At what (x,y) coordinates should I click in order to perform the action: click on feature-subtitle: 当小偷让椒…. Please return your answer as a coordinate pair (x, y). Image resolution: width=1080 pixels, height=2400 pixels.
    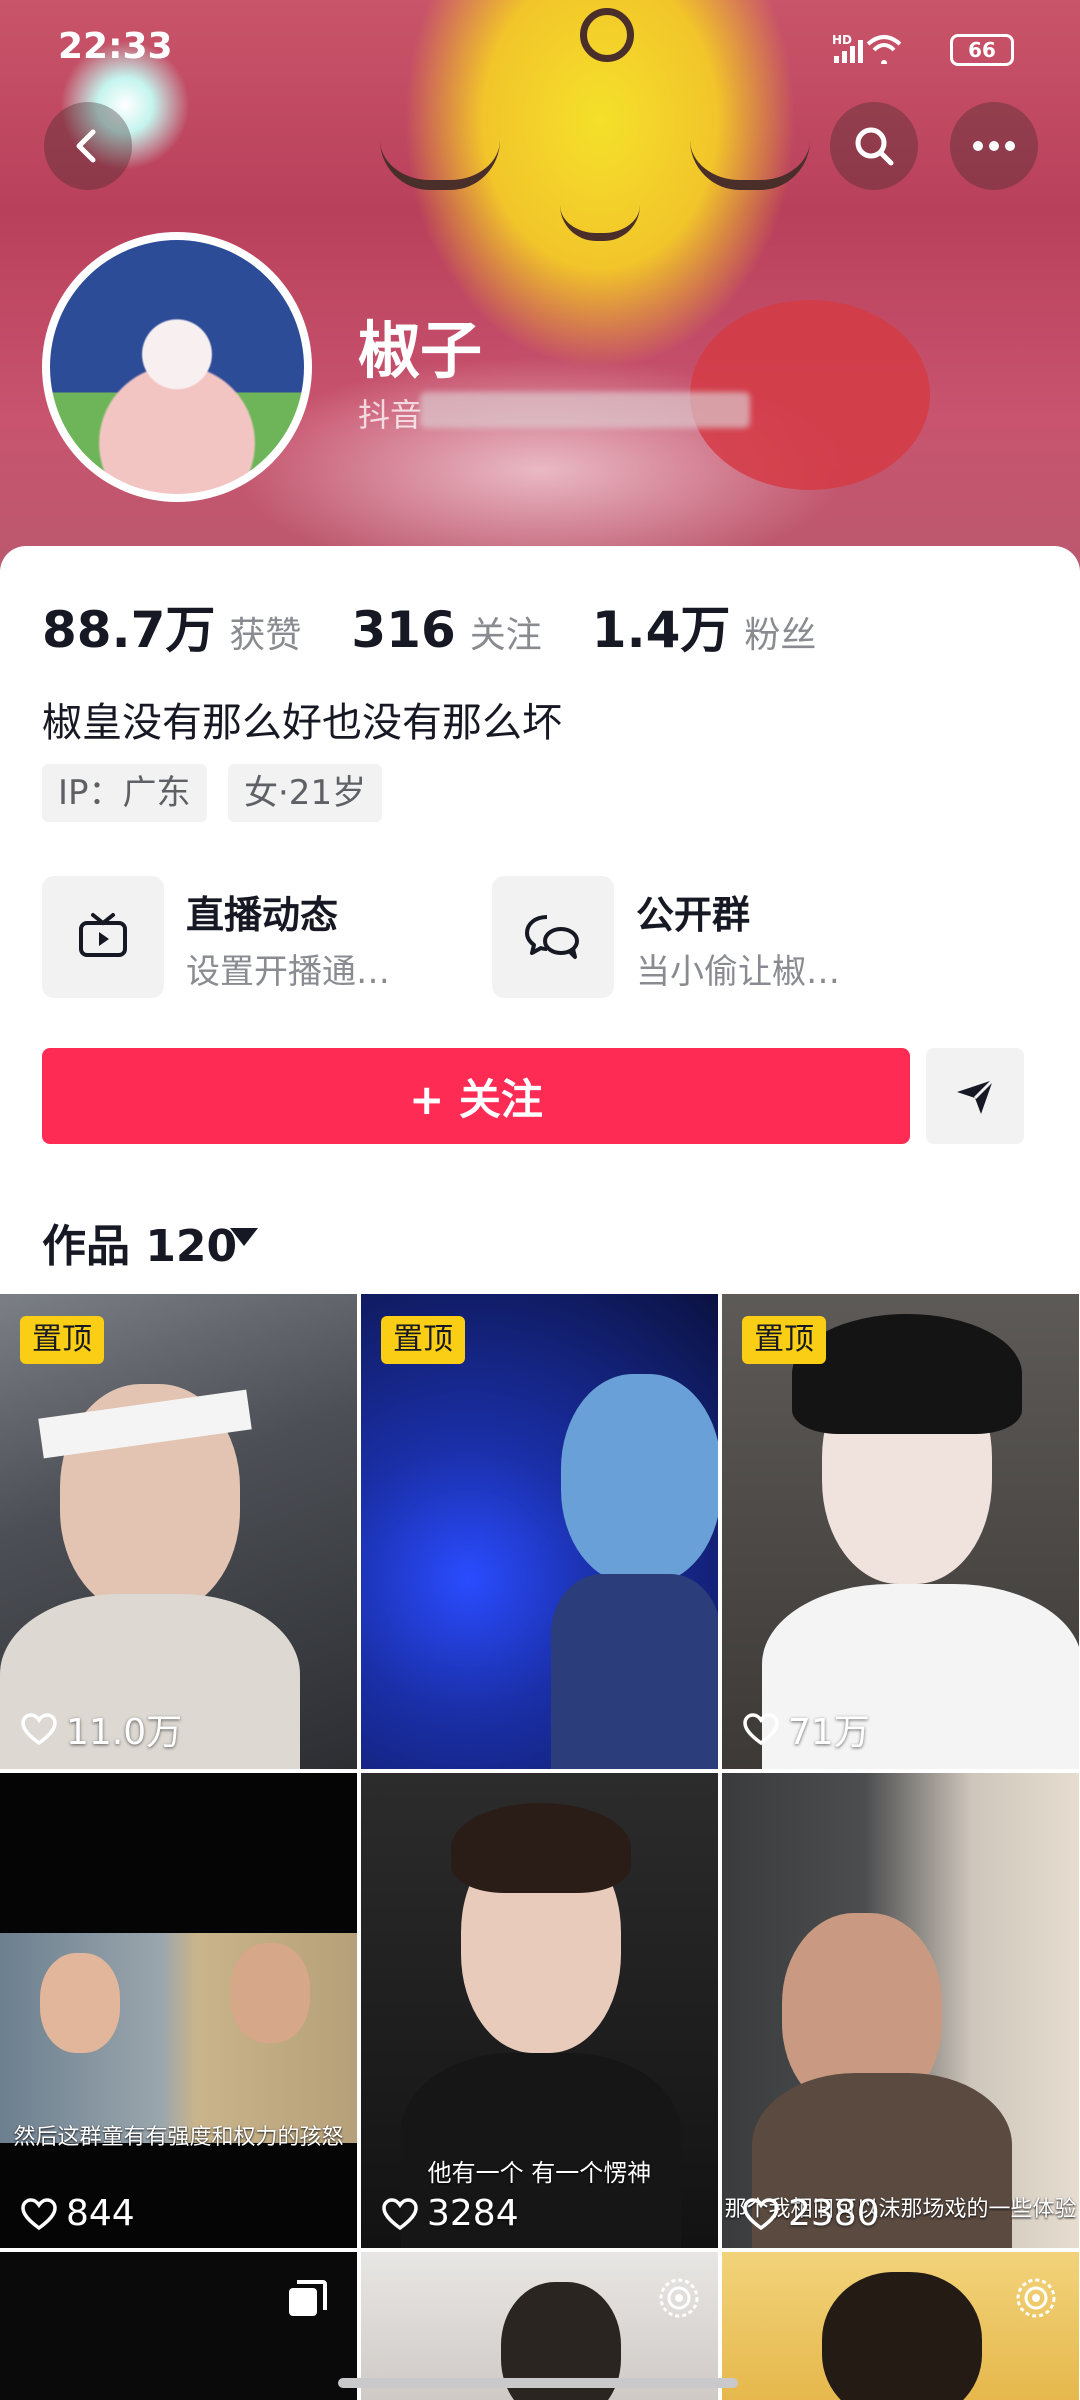
    Looking at the image, I should click on (738, 972).